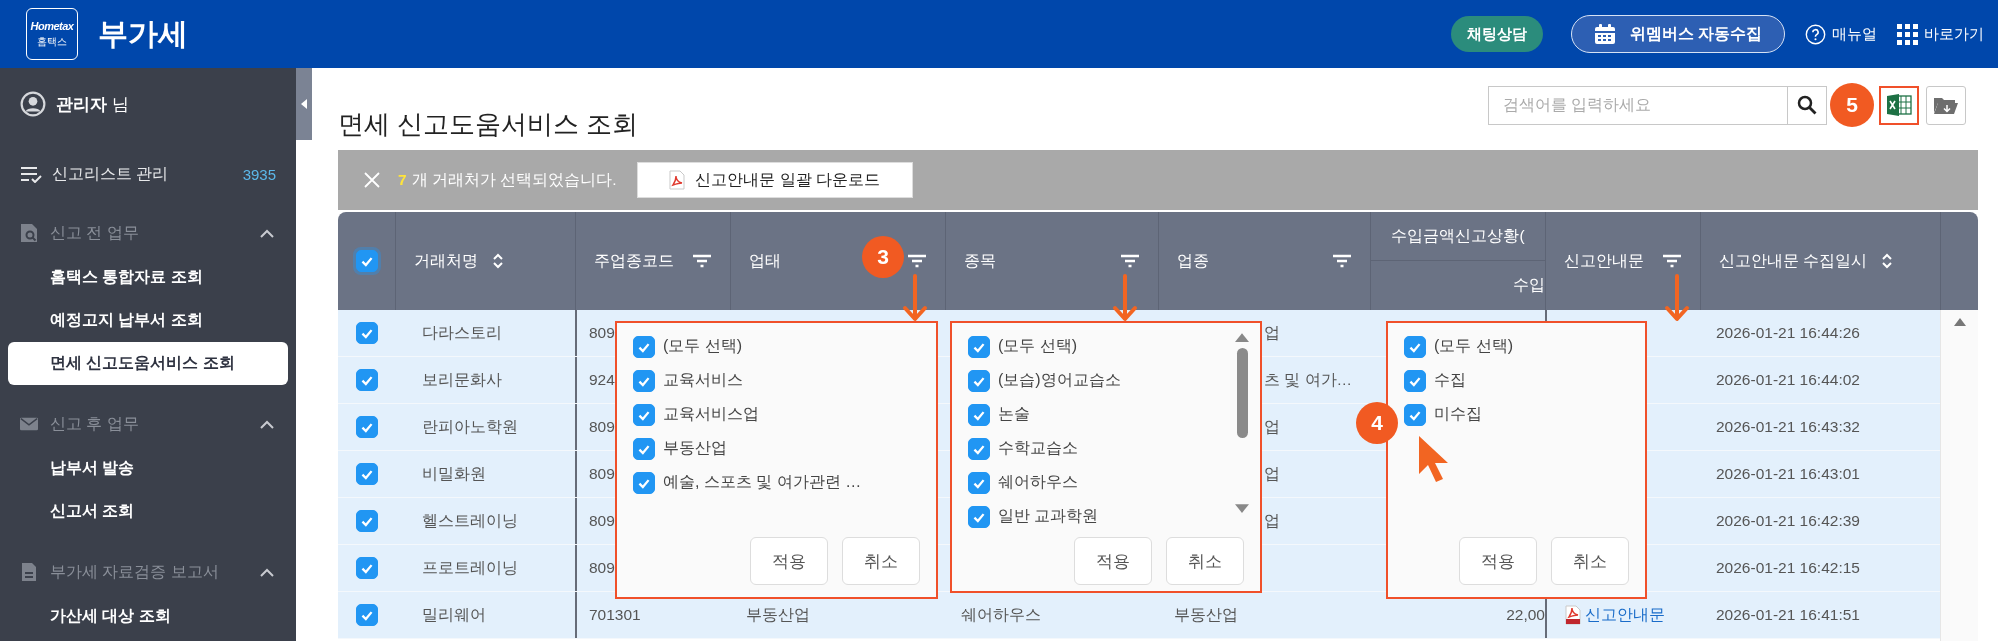  Describe the element at coordinates (1815, 34) in the screenshot. I see `help-icon` at that location.